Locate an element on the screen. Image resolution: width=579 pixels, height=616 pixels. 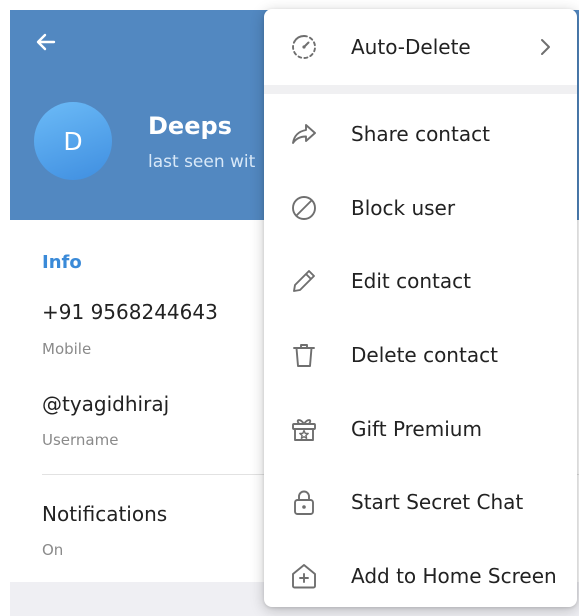
username-label: Username is located at coordinates (80, 440).